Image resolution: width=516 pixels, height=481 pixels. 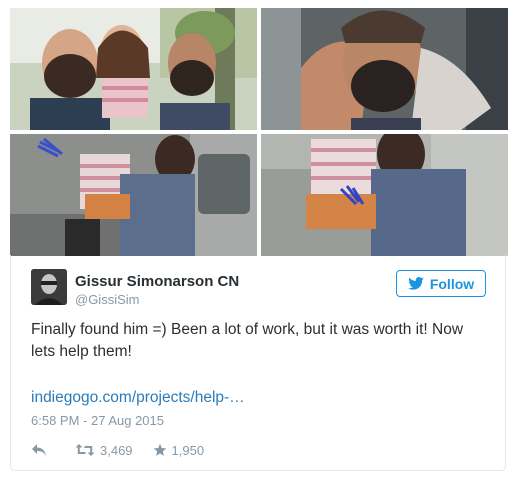 I want to click on tweet-timestamp: 6:58 PM - 27 Aug 2015, so click(x=97, y=420).